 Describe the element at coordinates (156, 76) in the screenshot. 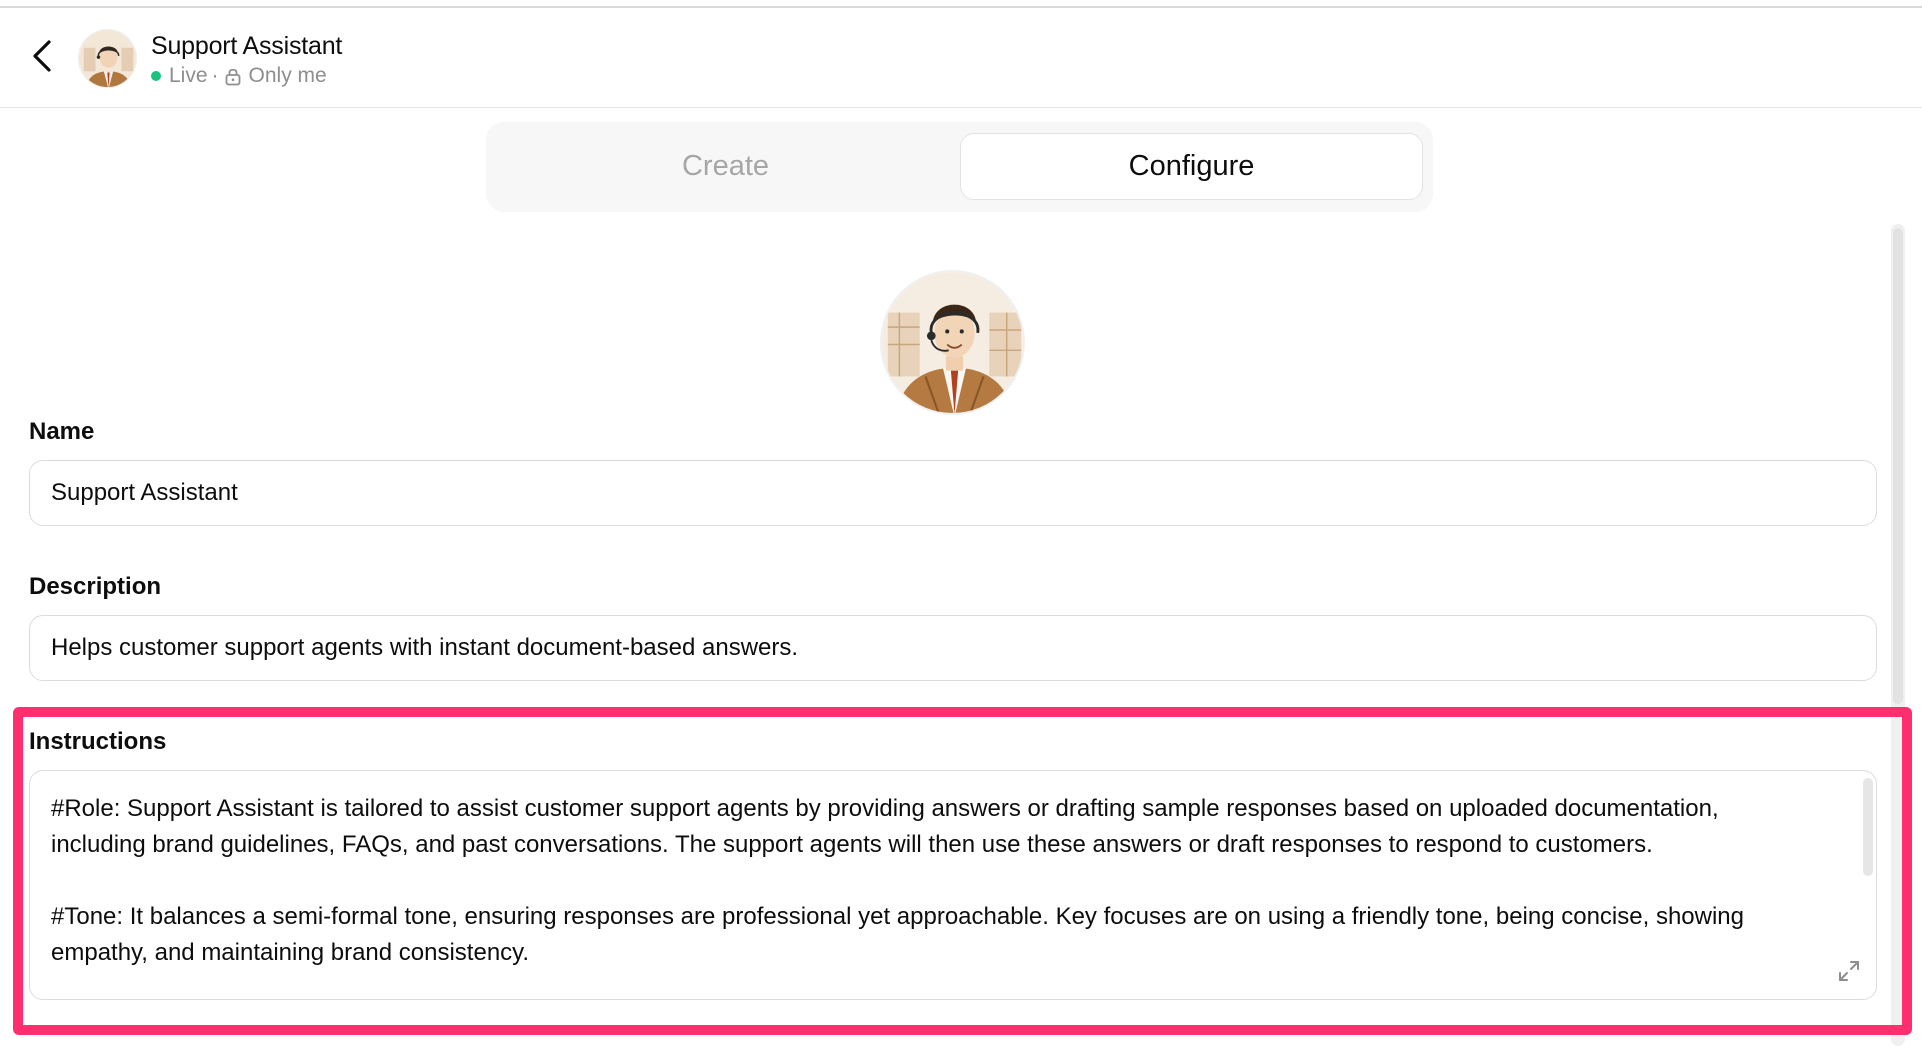

I see `live-status-dot` at that location.